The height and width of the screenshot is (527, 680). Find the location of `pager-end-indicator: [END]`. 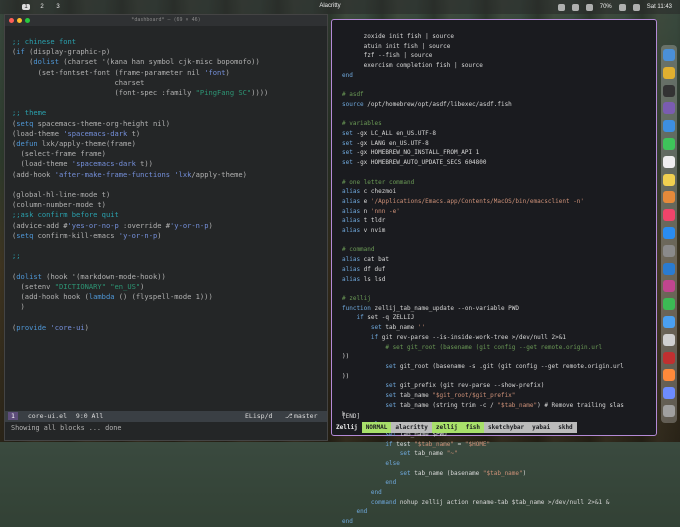

pager-end-indicator: [END] is located at coordinates (351, 416).